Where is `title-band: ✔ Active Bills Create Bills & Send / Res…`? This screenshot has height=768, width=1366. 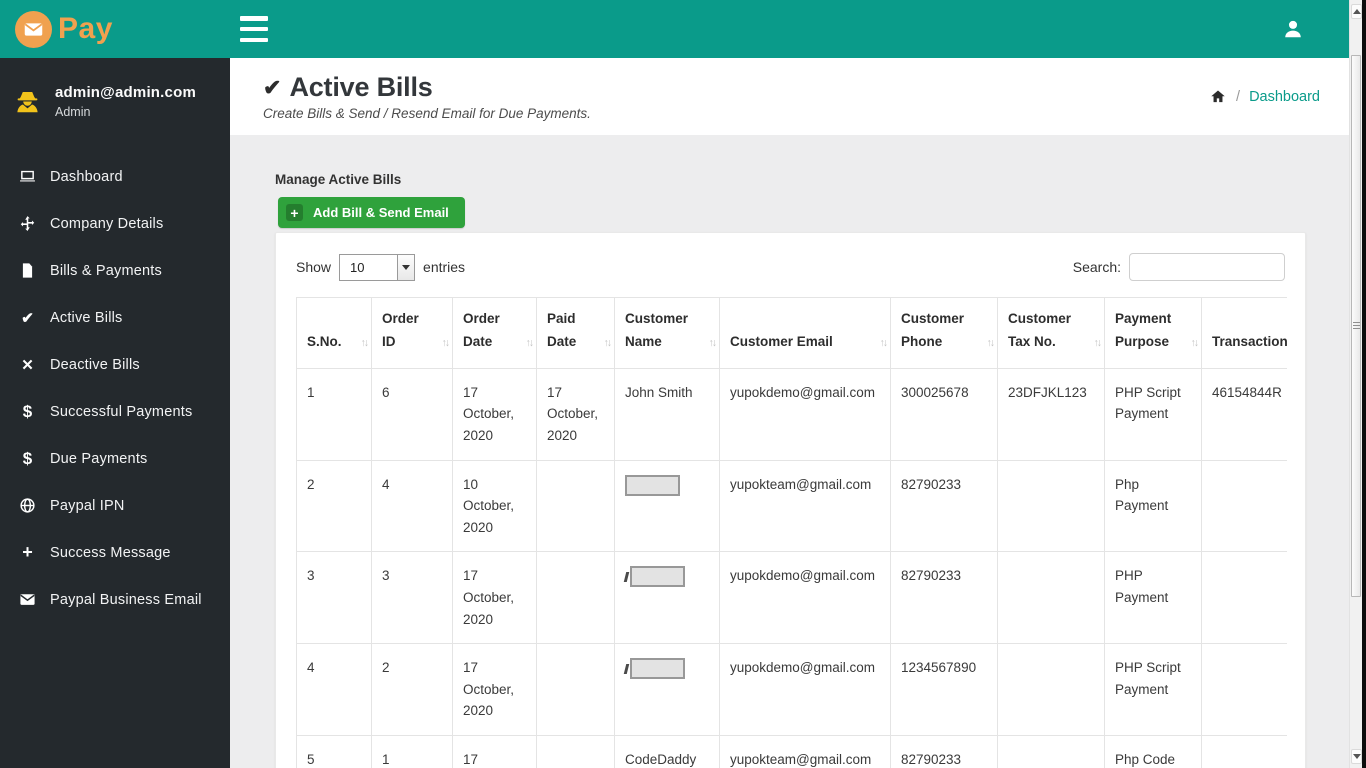
title-band: ✔ Active Bills Create Bills & Send / Res… is located at coordinates (790, 96).